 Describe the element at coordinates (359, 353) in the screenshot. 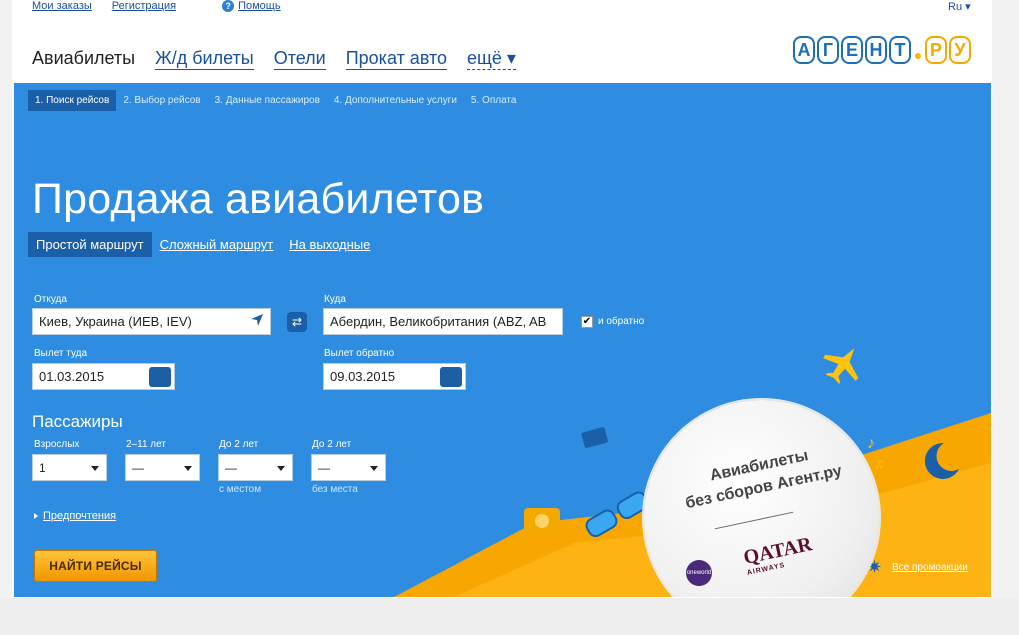

I see `return-label: Вылет обратно` at that location.